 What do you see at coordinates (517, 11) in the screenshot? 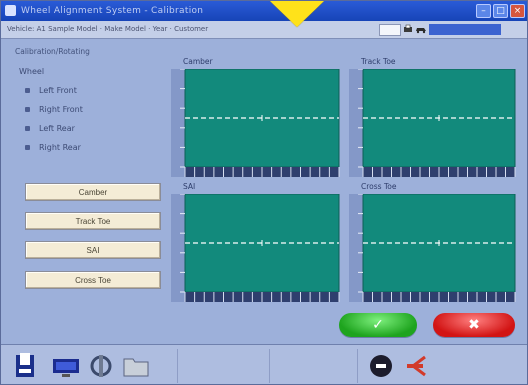
I see `close-button: ×` at bounding box center [517, 11].